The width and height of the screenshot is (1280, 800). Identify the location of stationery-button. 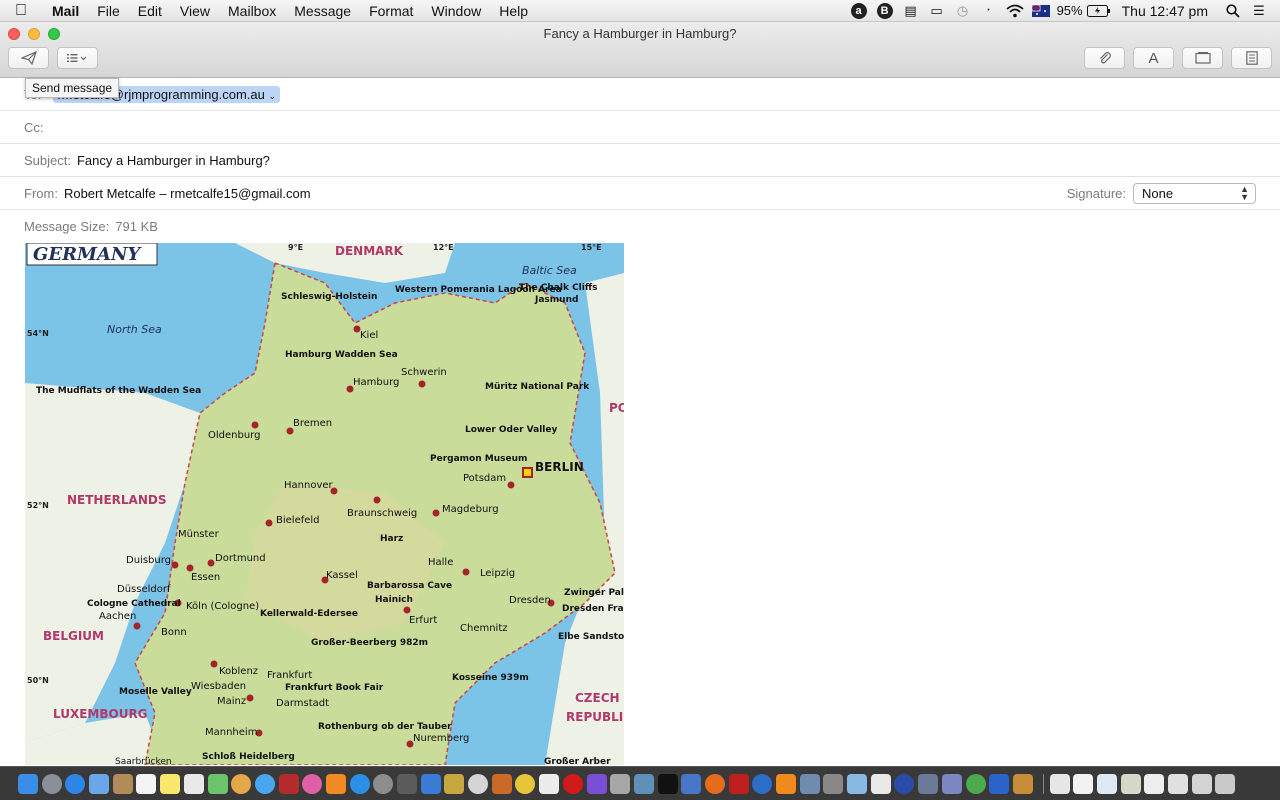
(1251, 58).